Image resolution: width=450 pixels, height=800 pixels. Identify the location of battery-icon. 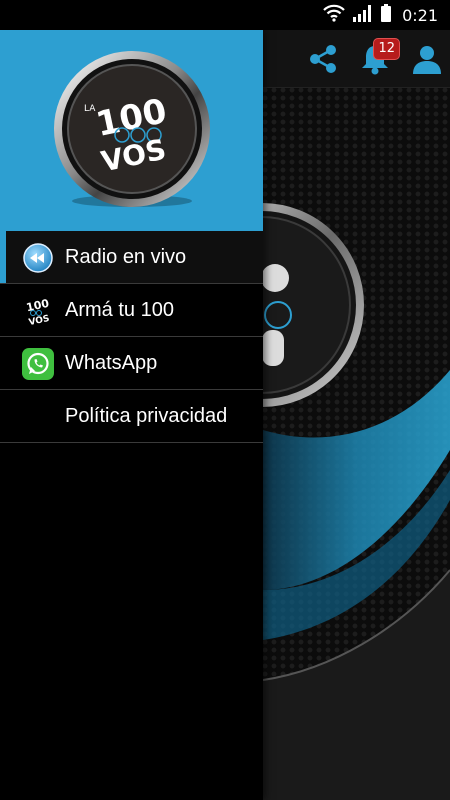
(386, 15).